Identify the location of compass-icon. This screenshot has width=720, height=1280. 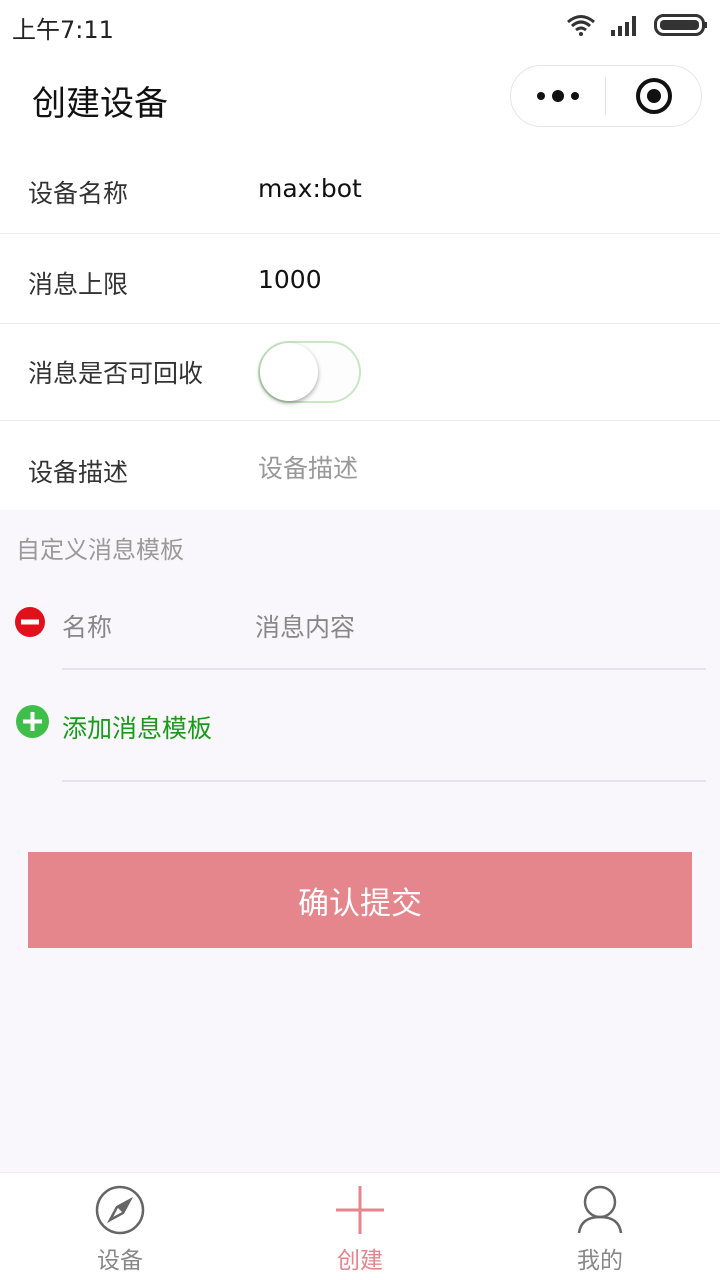
(120, 1210).